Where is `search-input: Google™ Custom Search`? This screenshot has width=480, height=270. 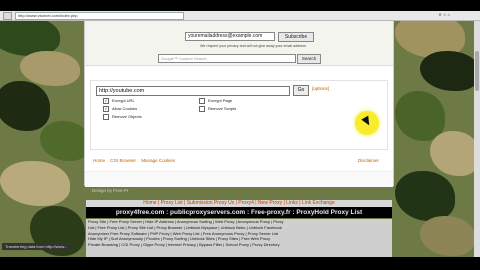 search-input: Google™ Custom Search is located at coordinates (227, 58).